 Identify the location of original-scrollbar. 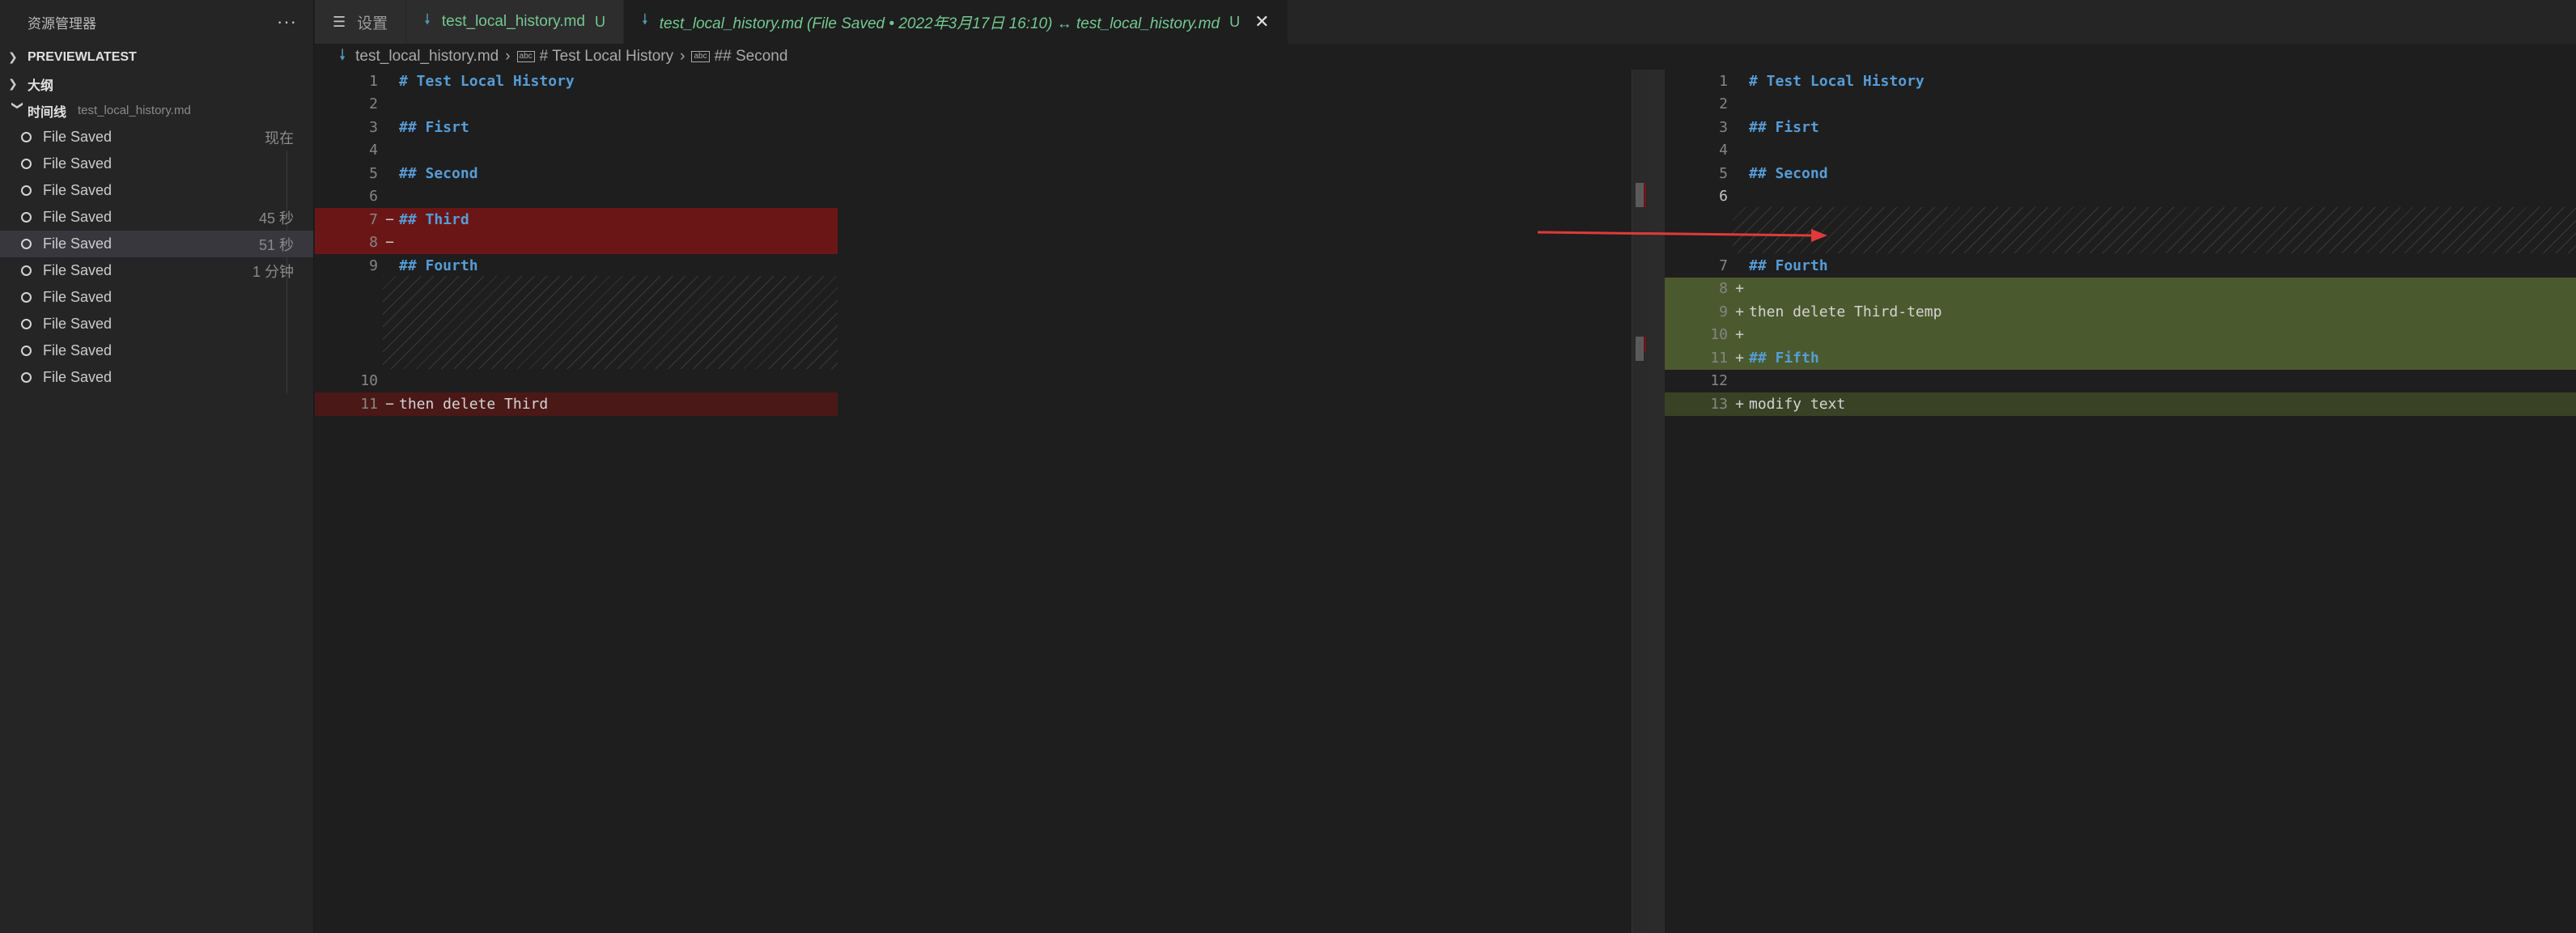
(1640, 501).